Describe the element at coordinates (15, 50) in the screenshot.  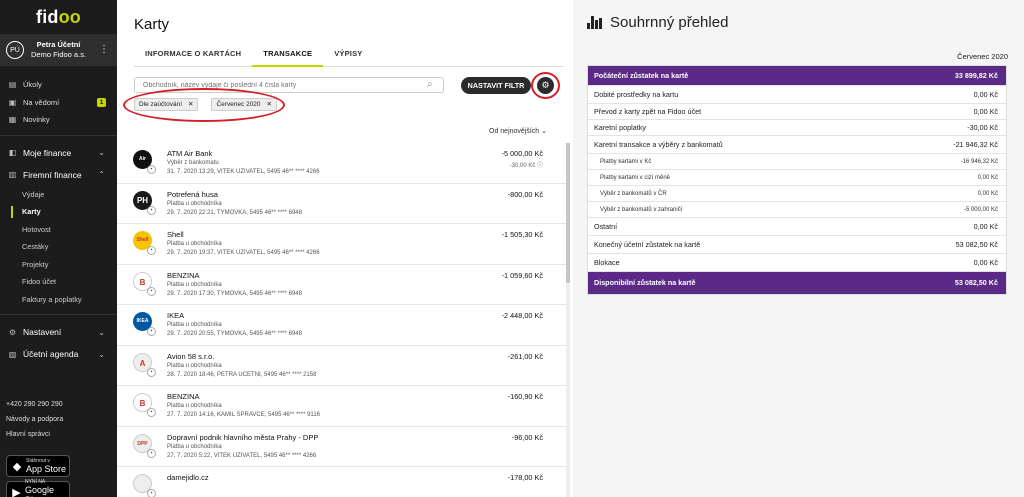
I see `avatar: PÚ` at that location.